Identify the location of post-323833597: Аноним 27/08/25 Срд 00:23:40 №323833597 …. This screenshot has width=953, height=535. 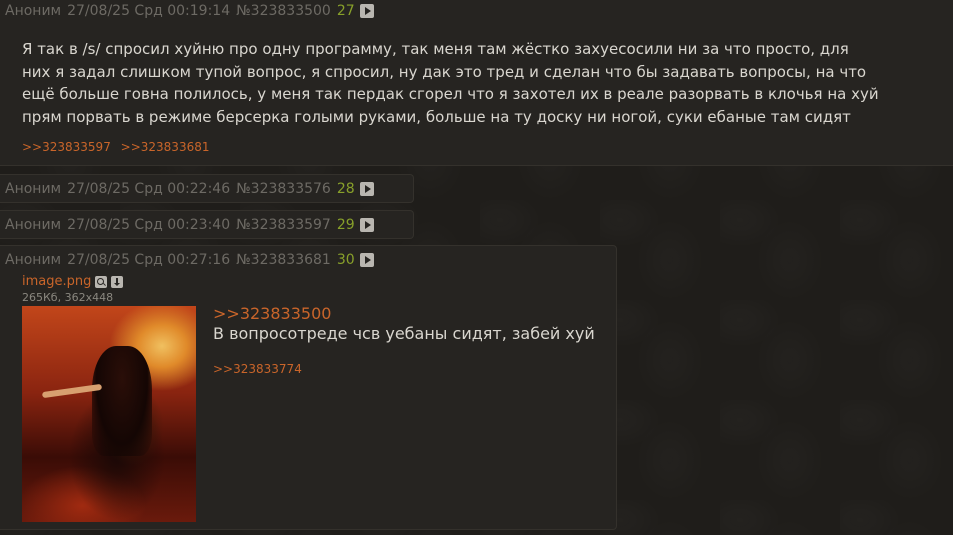
(207, 224).